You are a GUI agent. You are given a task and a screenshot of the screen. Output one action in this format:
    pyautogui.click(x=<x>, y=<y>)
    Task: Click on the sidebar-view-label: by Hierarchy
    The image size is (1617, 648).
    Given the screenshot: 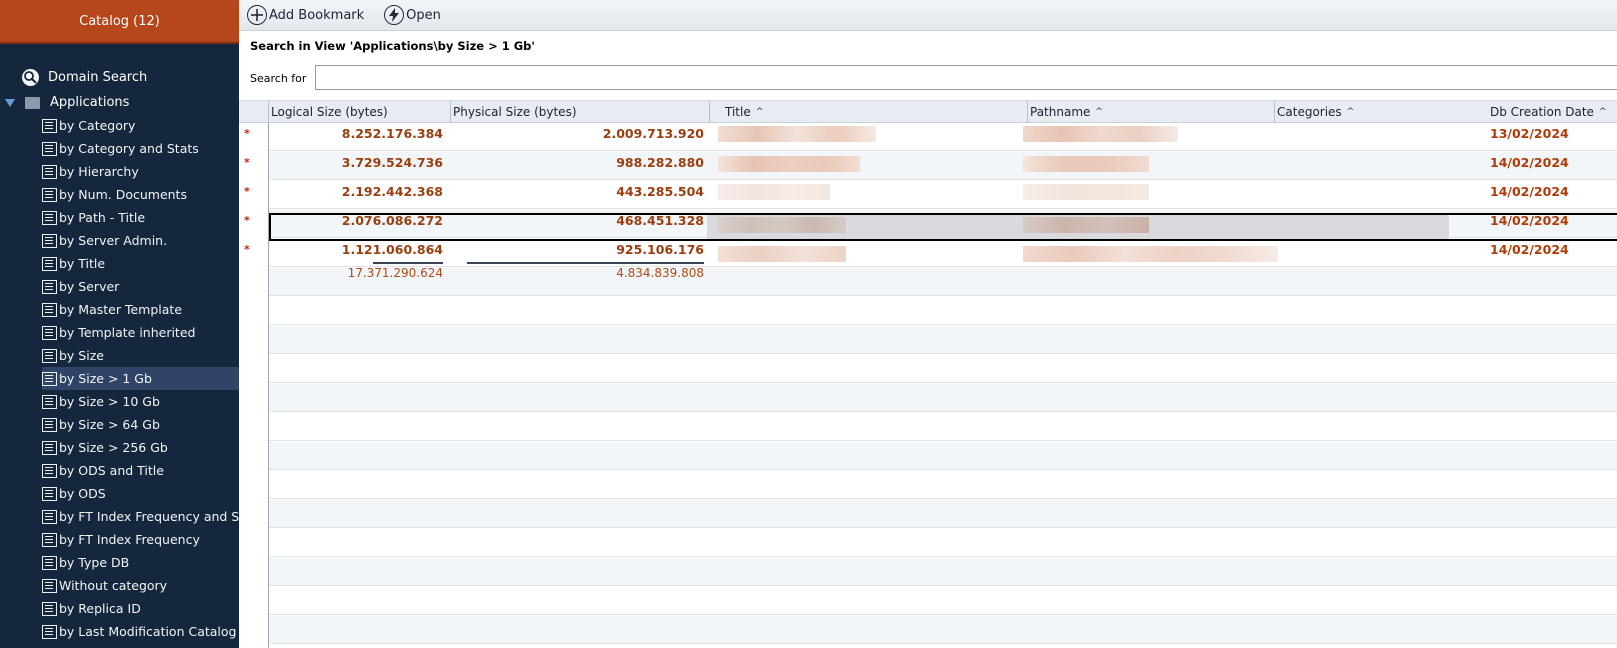 What is the action you would take?
    pyautogui.click(x=99, y=171)
    